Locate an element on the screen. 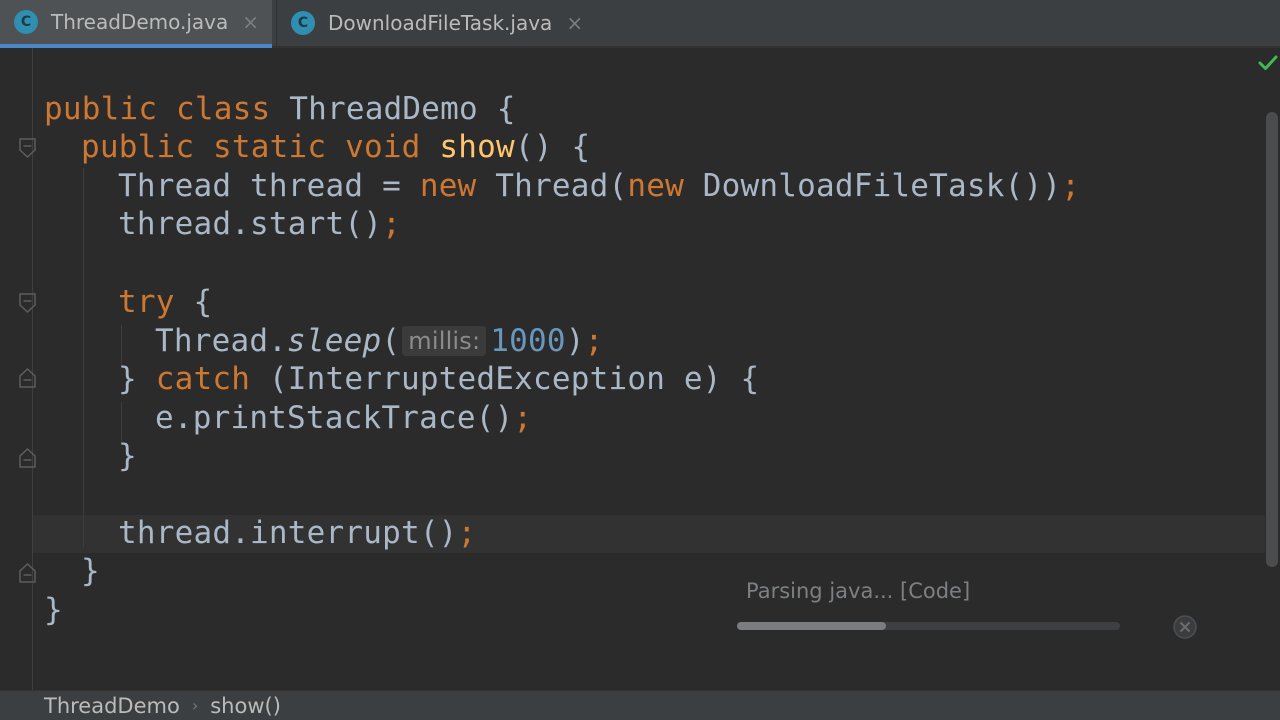  code-line-5: try { is located at coordinates (165, 302).